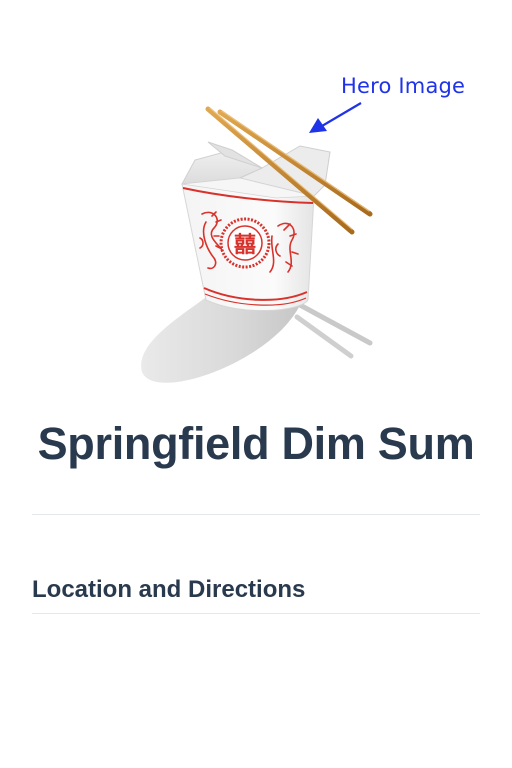 The width and height of the screenshot is (512, 768). I want to click on annotation-arrow, so click(335, 117).